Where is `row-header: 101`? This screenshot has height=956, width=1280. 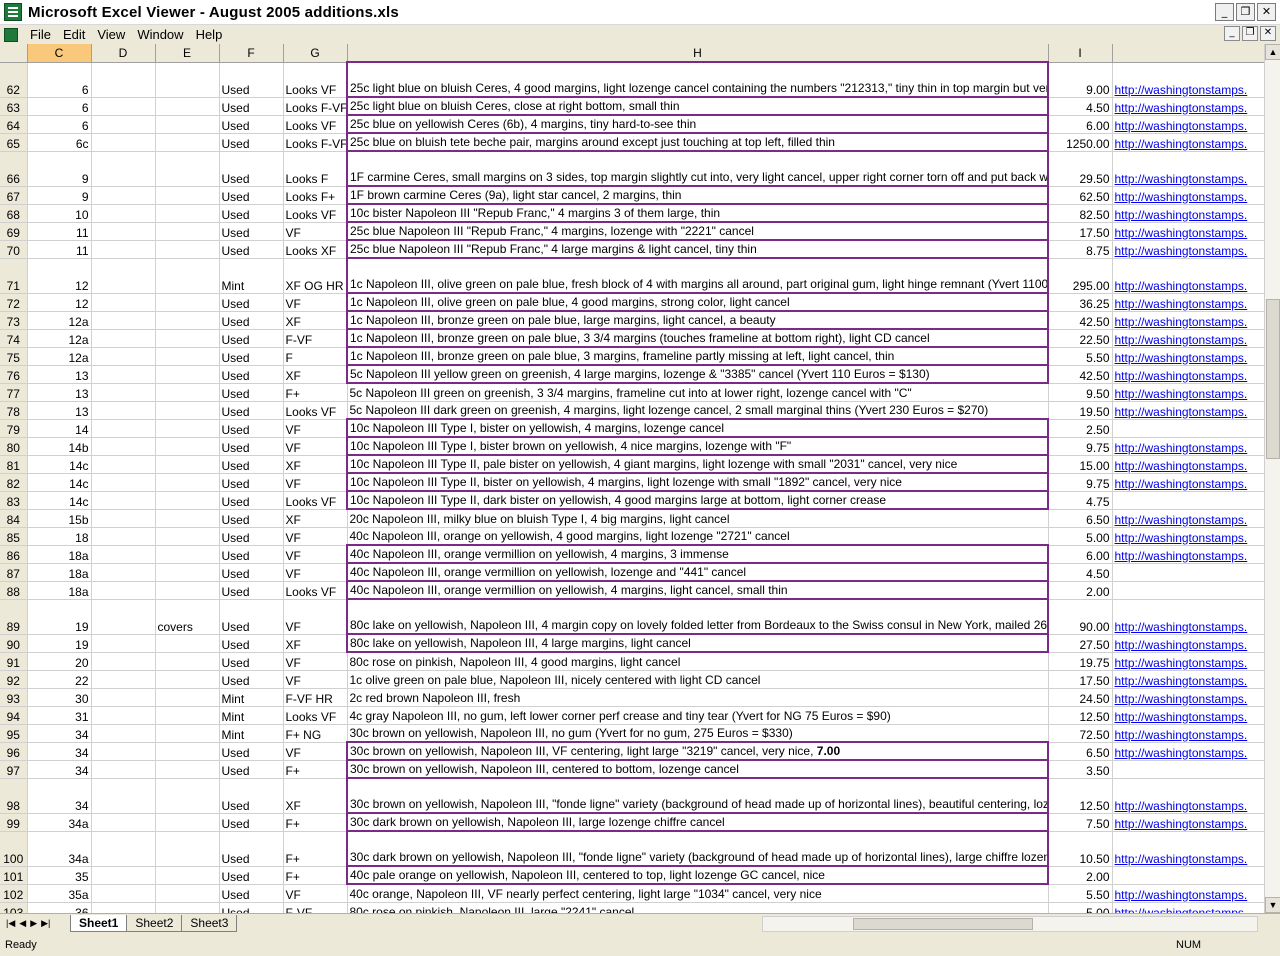
row-header: 101 is located at coordinates (14, 875).